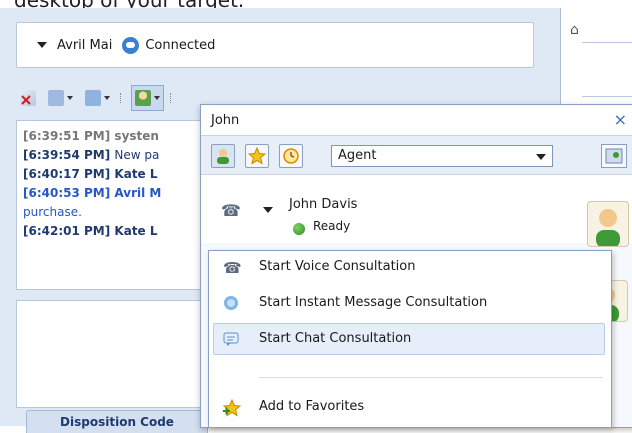 The height and width of the screenshot is (433, 632). I want to click on popup-header: John ×, so click(416, 120).